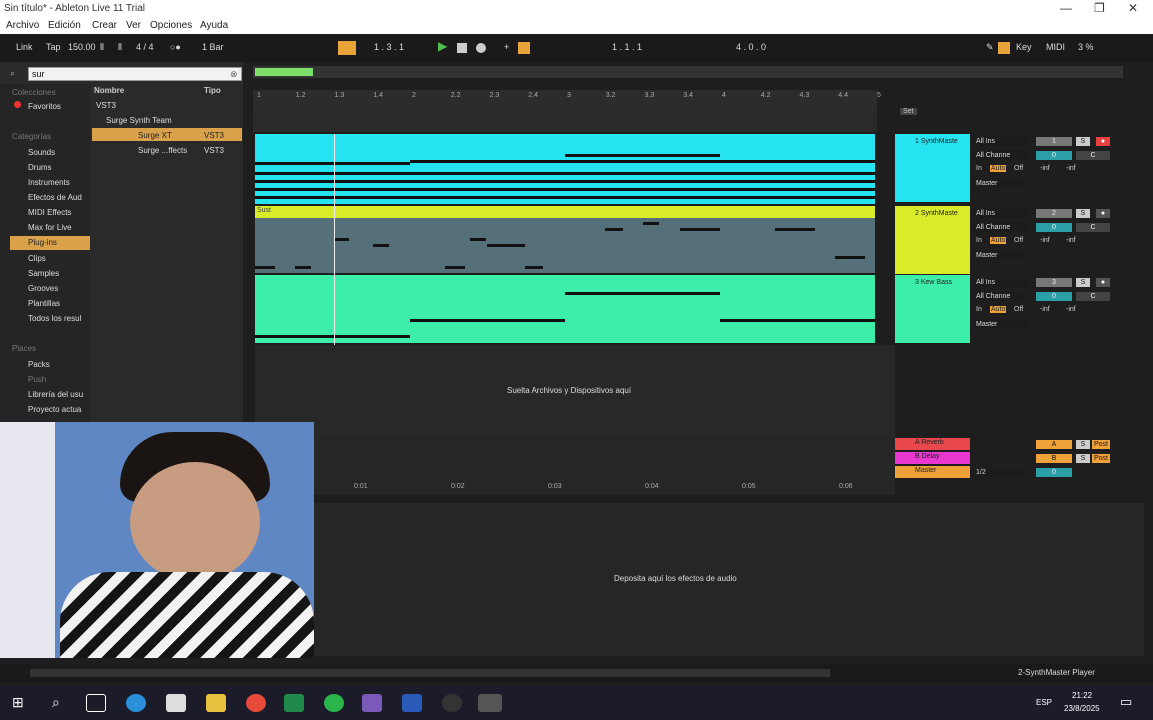 The height and width of the screenshot is (720, 1153). I want to click on record-icon, so click(481, 48).